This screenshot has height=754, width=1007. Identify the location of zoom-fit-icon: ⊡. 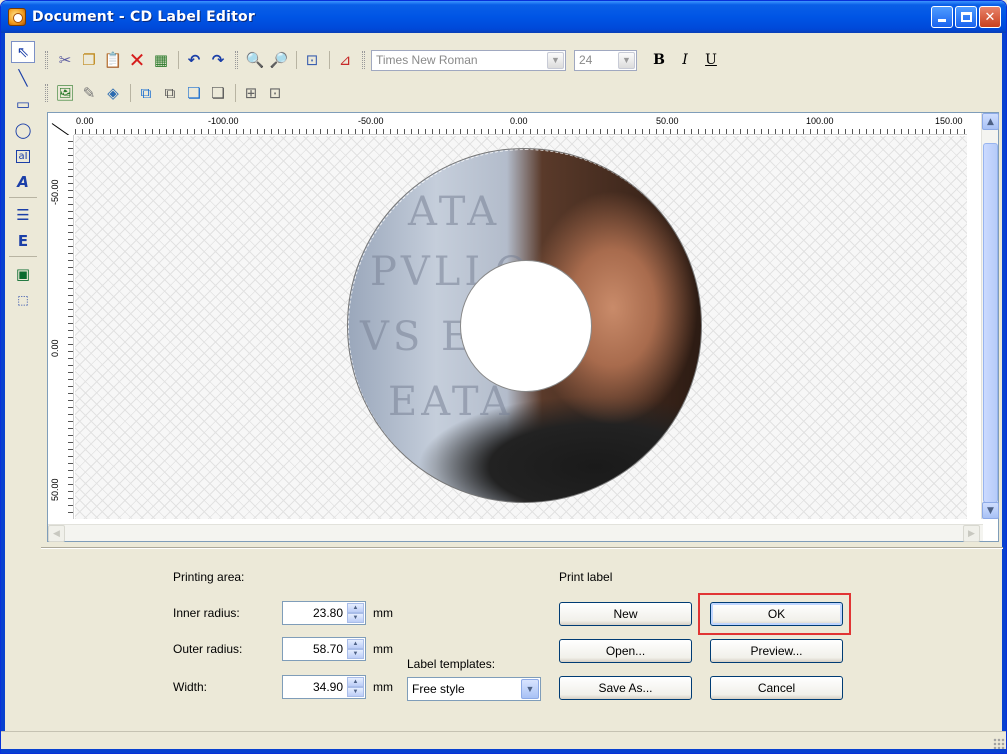
(312, 60).